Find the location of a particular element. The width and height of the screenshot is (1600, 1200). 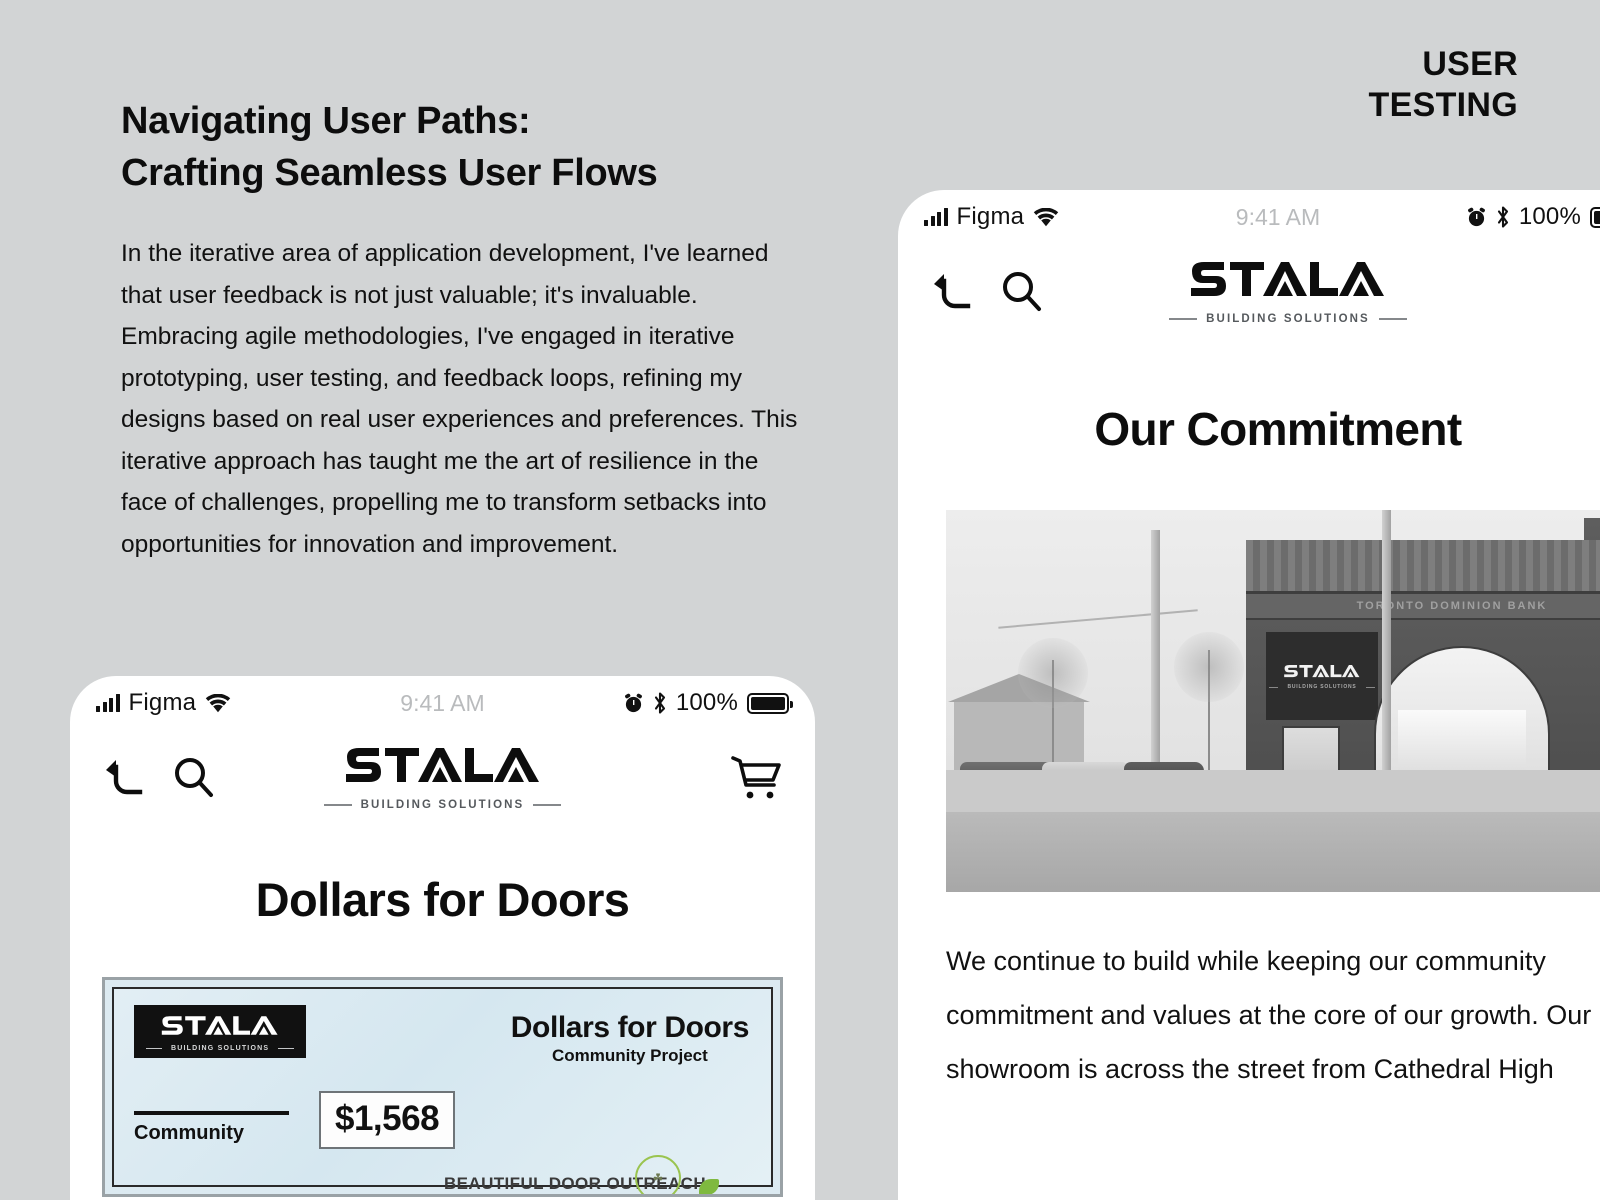

page-title-line-2: Crafting Seamless User Flows is located at coordinates (389, 172).